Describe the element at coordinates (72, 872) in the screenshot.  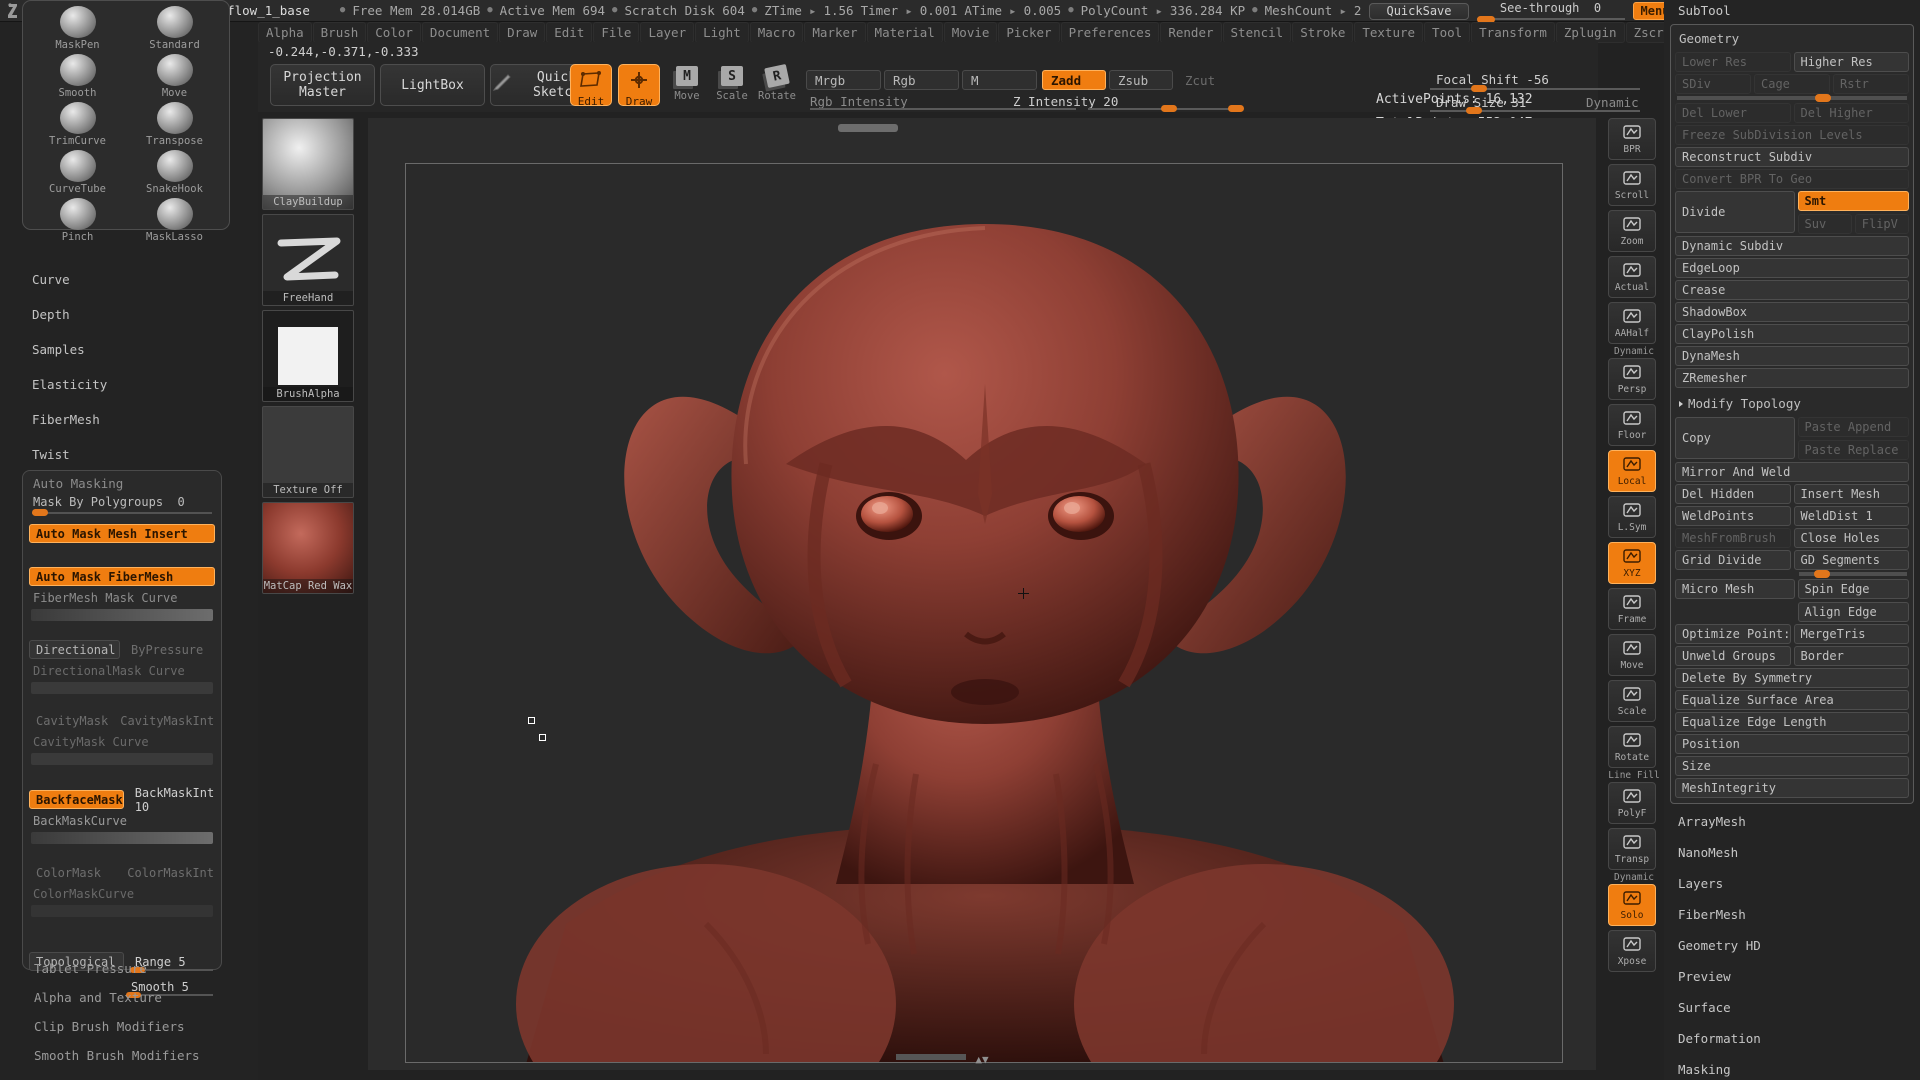
I see `colormask-button: ColorMask` at that location.